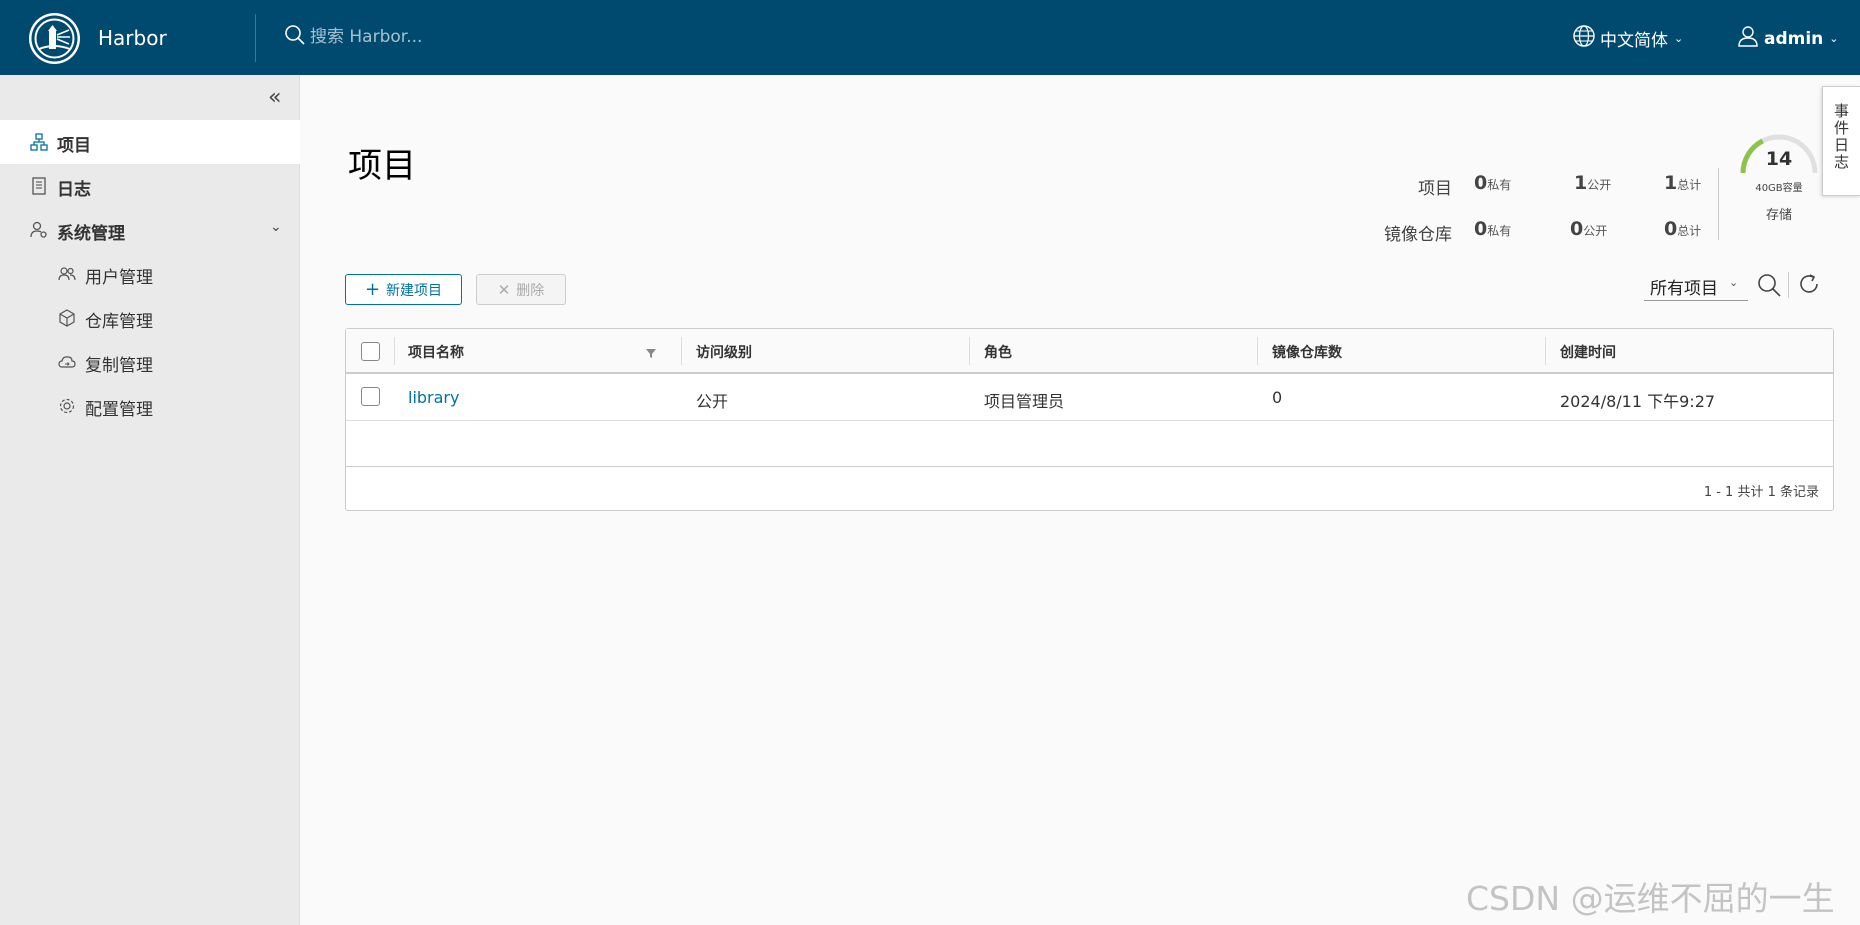 This screenshot has height=925, width=1860. Describe the element at coordinates (1089, 351) in the screenshot. I see `table-header: 项目名称 访问级别 角色 镜像仓库数 创建时间` at that location.